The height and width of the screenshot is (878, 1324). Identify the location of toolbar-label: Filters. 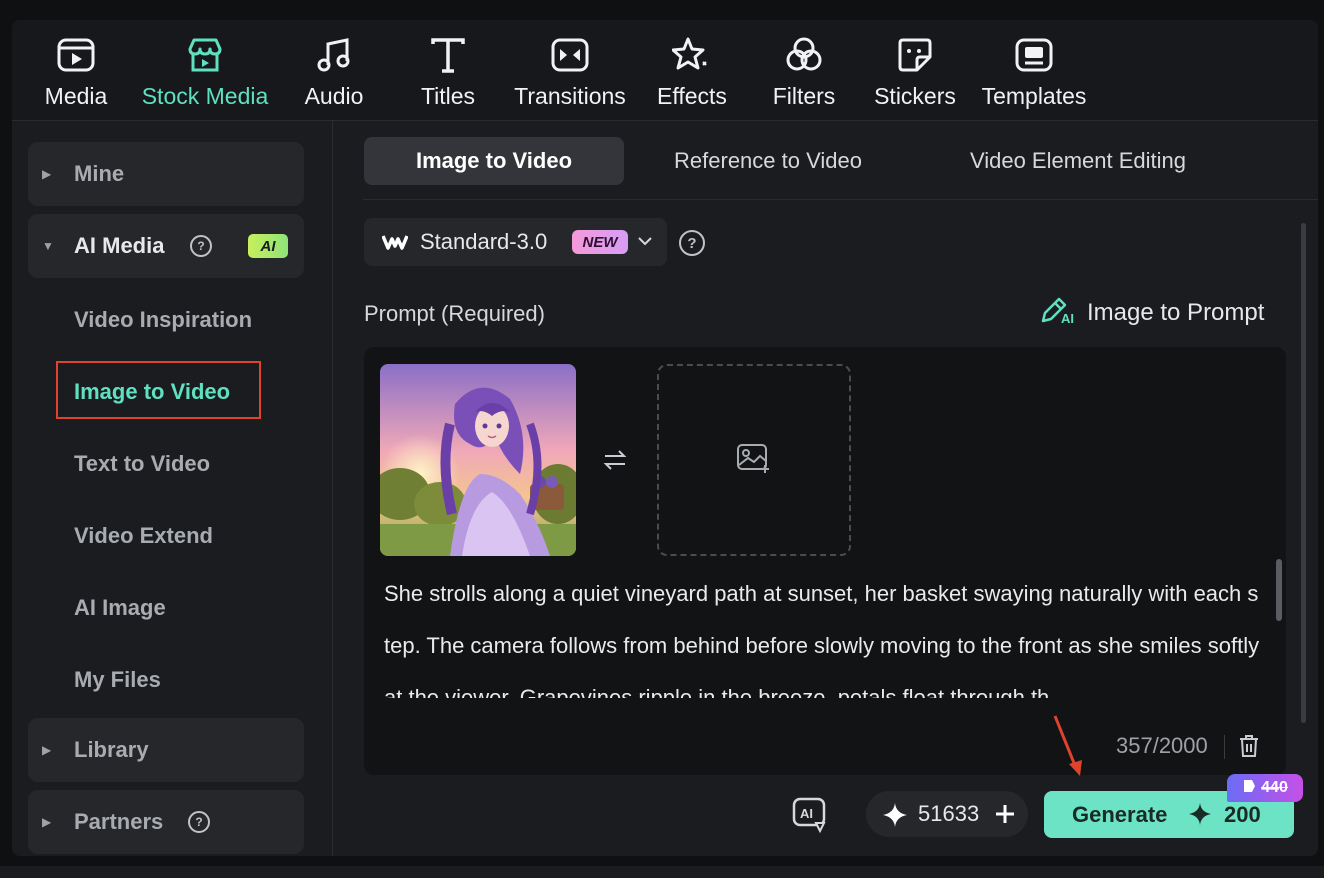
(804, 96).